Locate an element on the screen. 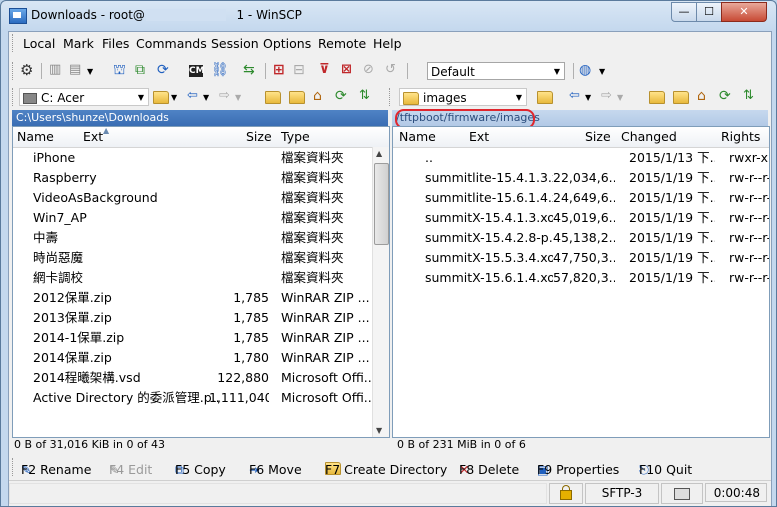  move-label: F6 Move is located at coordinates (275, 469).